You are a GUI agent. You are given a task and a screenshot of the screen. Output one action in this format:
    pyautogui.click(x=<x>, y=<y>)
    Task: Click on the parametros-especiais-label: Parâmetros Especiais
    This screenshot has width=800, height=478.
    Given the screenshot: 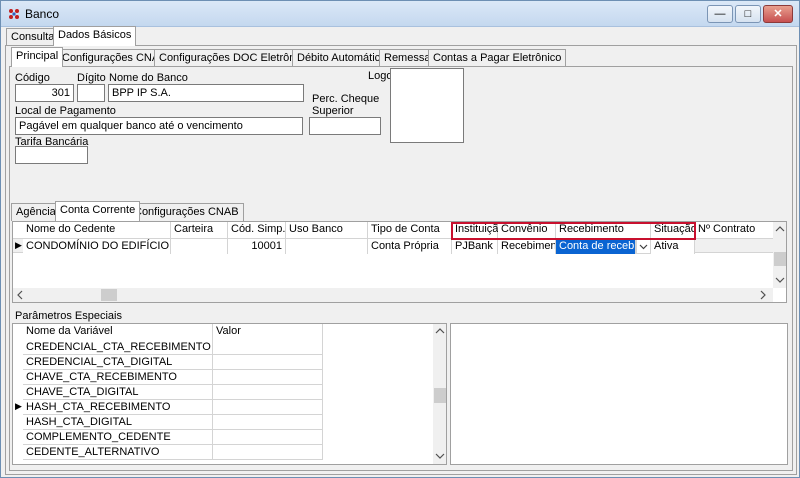 What is the action you would take?
    pyautogui.click(x=68, y=316)
    